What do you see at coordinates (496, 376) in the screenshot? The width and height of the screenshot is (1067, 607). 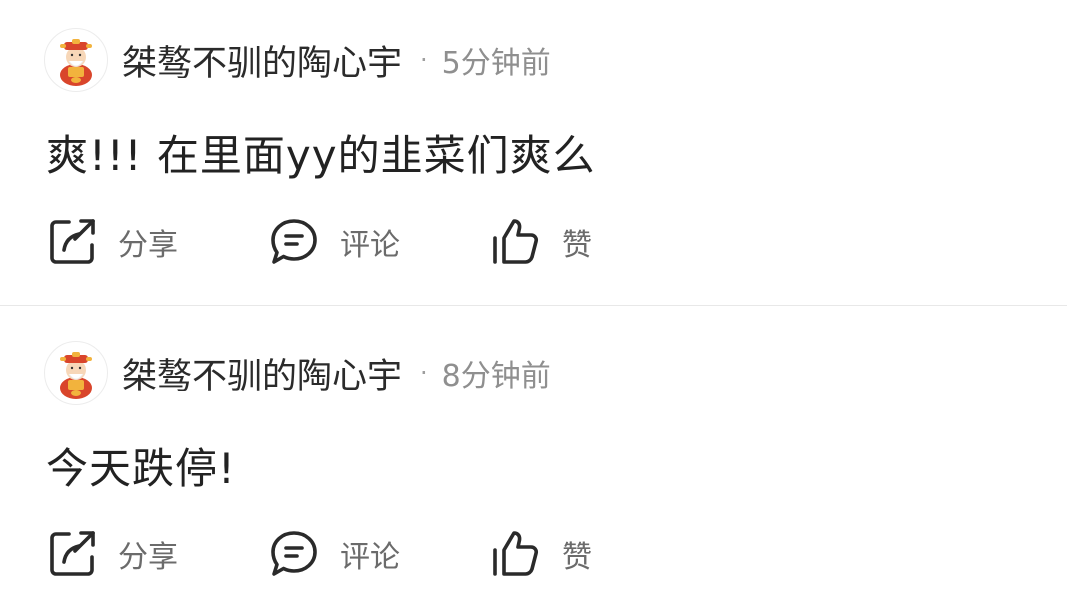 I see `post-time: 8分钟前` at bounding box center [496, 376].